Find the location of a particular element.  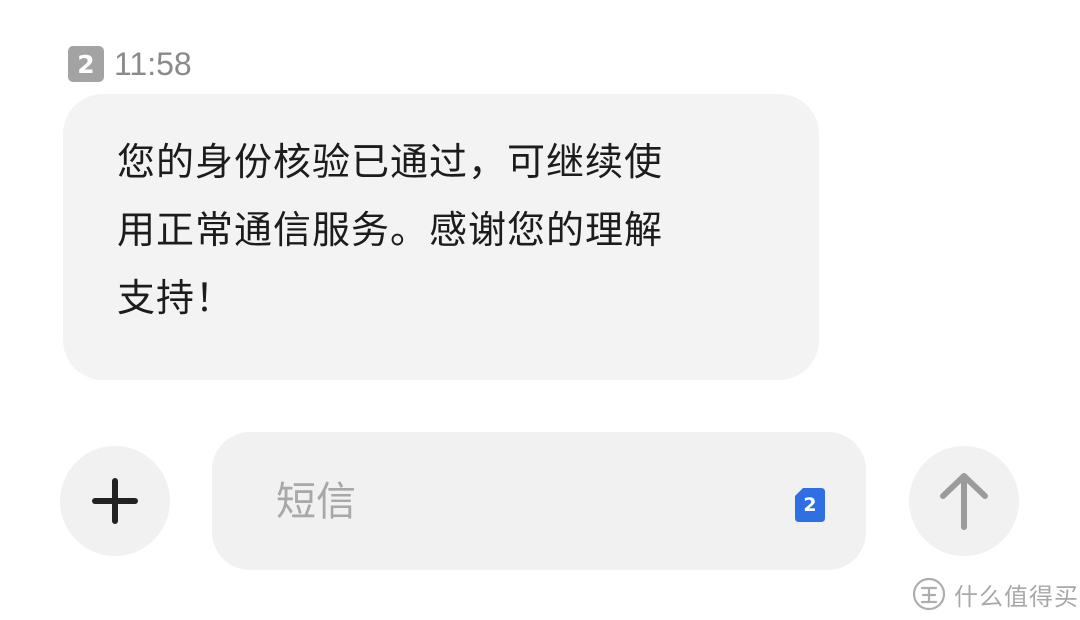

sim-card-badge: 2 is located at coordinates (86, 64).